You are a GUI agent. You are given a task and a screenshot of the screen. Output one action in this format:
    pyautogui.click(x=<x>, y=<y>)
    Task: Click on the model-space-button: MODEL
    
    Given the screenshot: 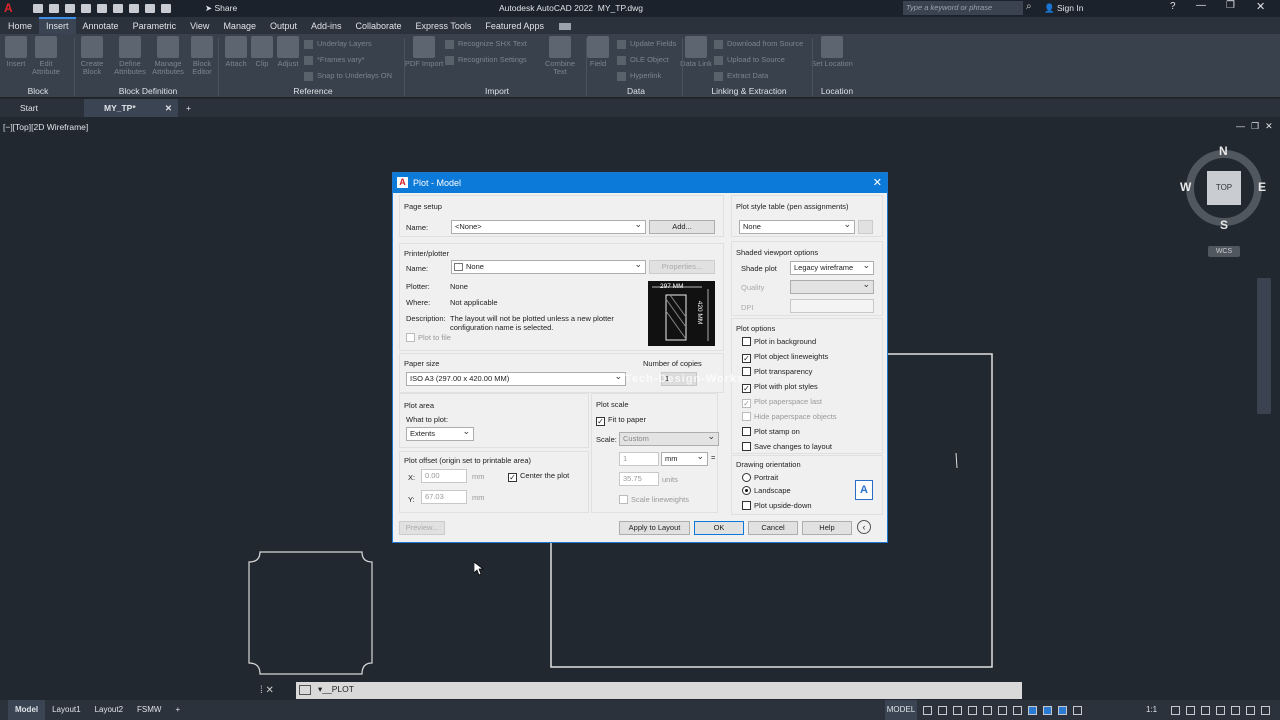 What is the action you would take?
    pyautogui.click(x=901, y=710)
    